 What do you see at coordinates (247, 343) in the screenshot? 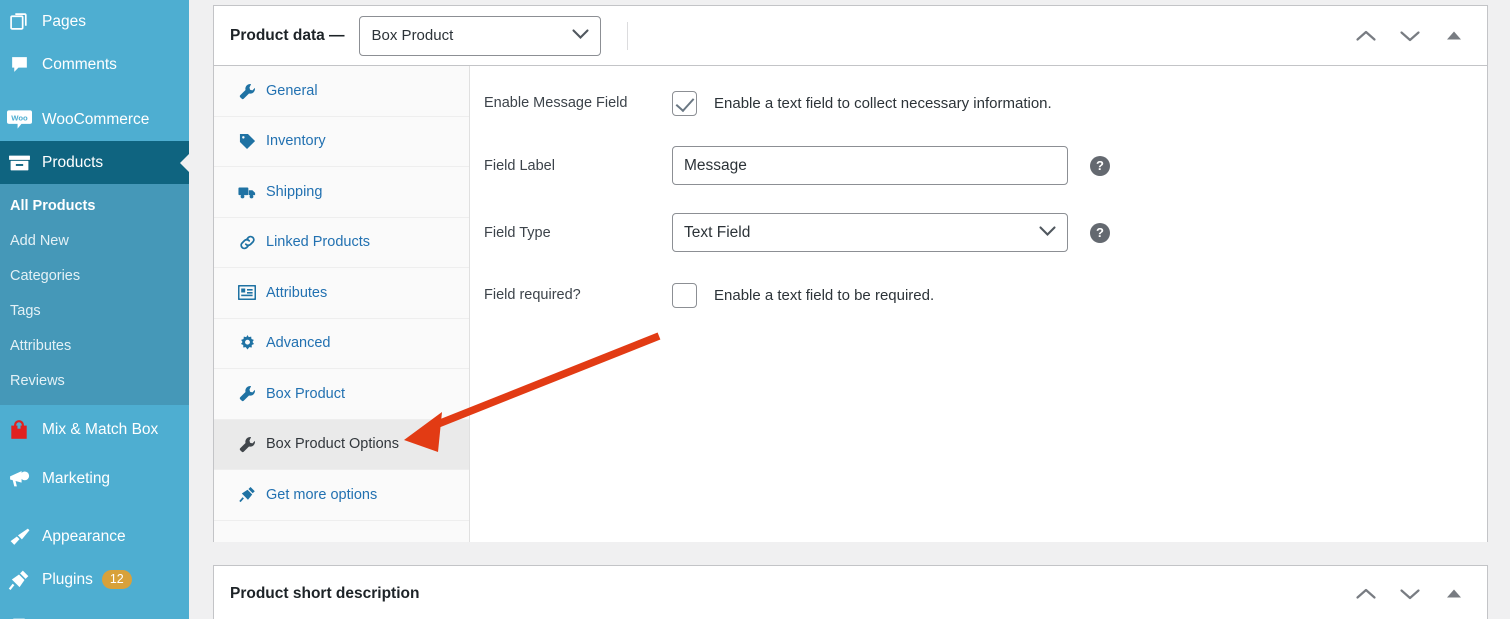
I see `gear-icon` at bounding box center [247, 343].